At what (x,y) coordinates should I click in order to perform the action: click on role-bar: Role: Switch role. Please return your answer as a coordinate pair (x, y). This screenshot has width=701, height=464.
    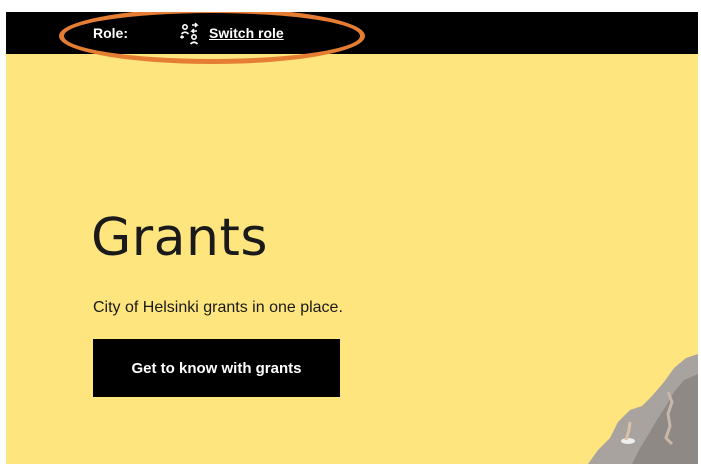
    Looking at the image, I should click on (352, 33).